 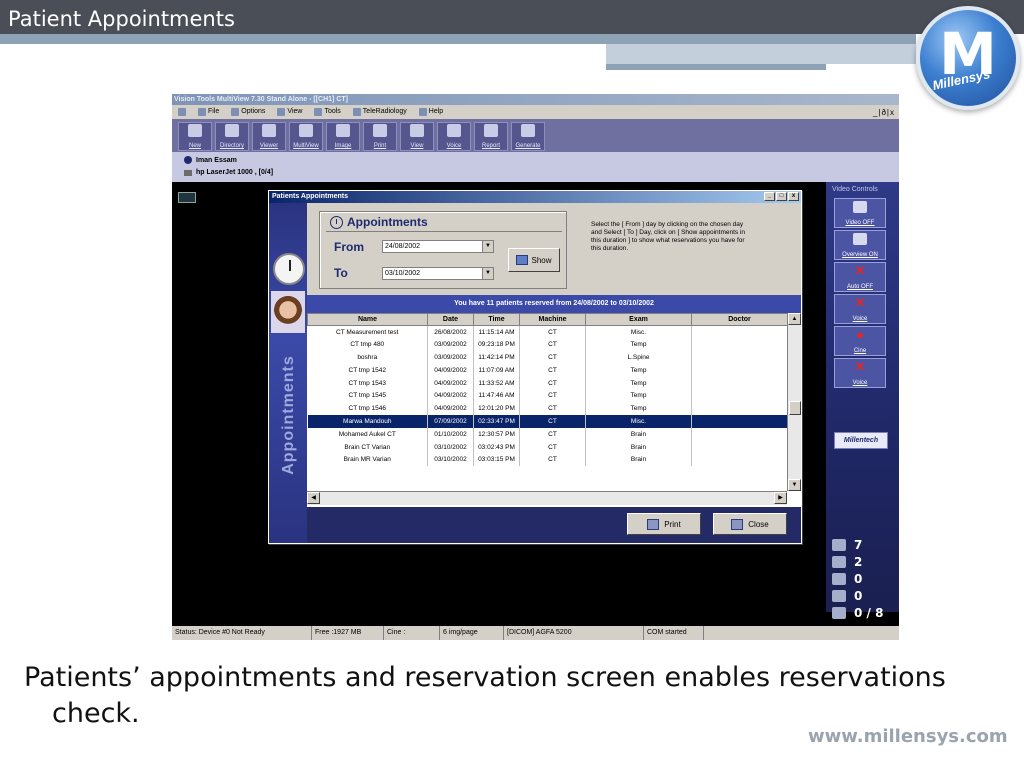 What do you see at coordinates (794, 485) in the screenshot?
I see `scroll-down-icon: ▼` at bounding box center [794, 485].